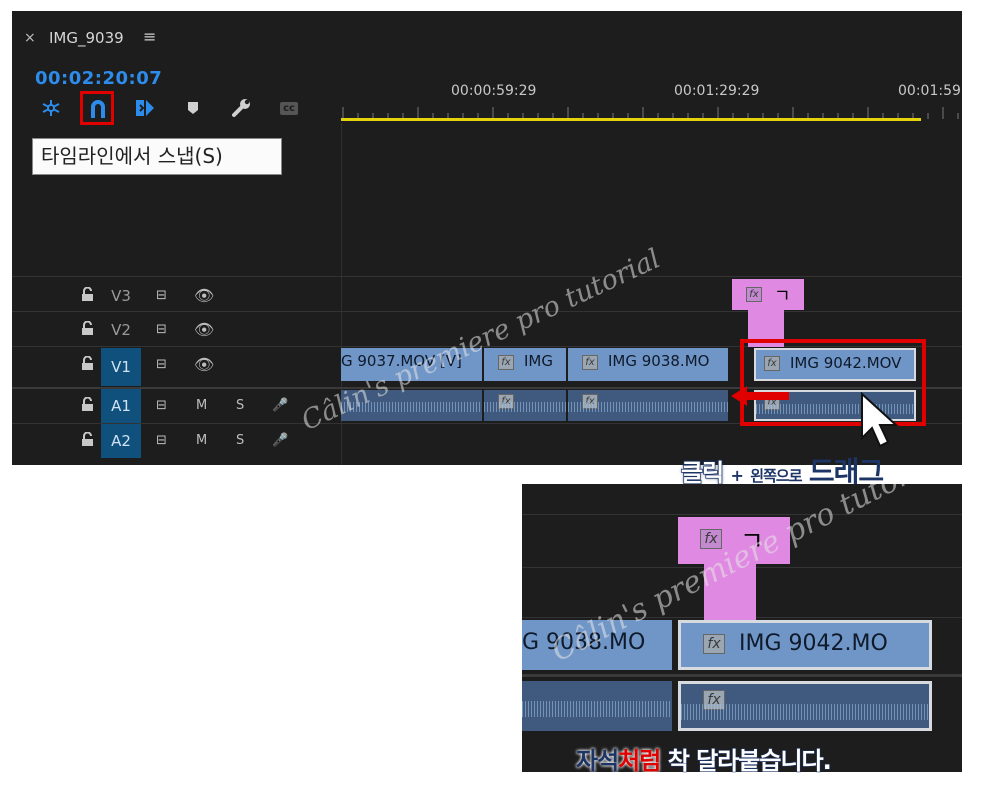  Describe the element at coordinates (782, 296) in the screenshot. I see `clip-label: ㄱ` at that location.